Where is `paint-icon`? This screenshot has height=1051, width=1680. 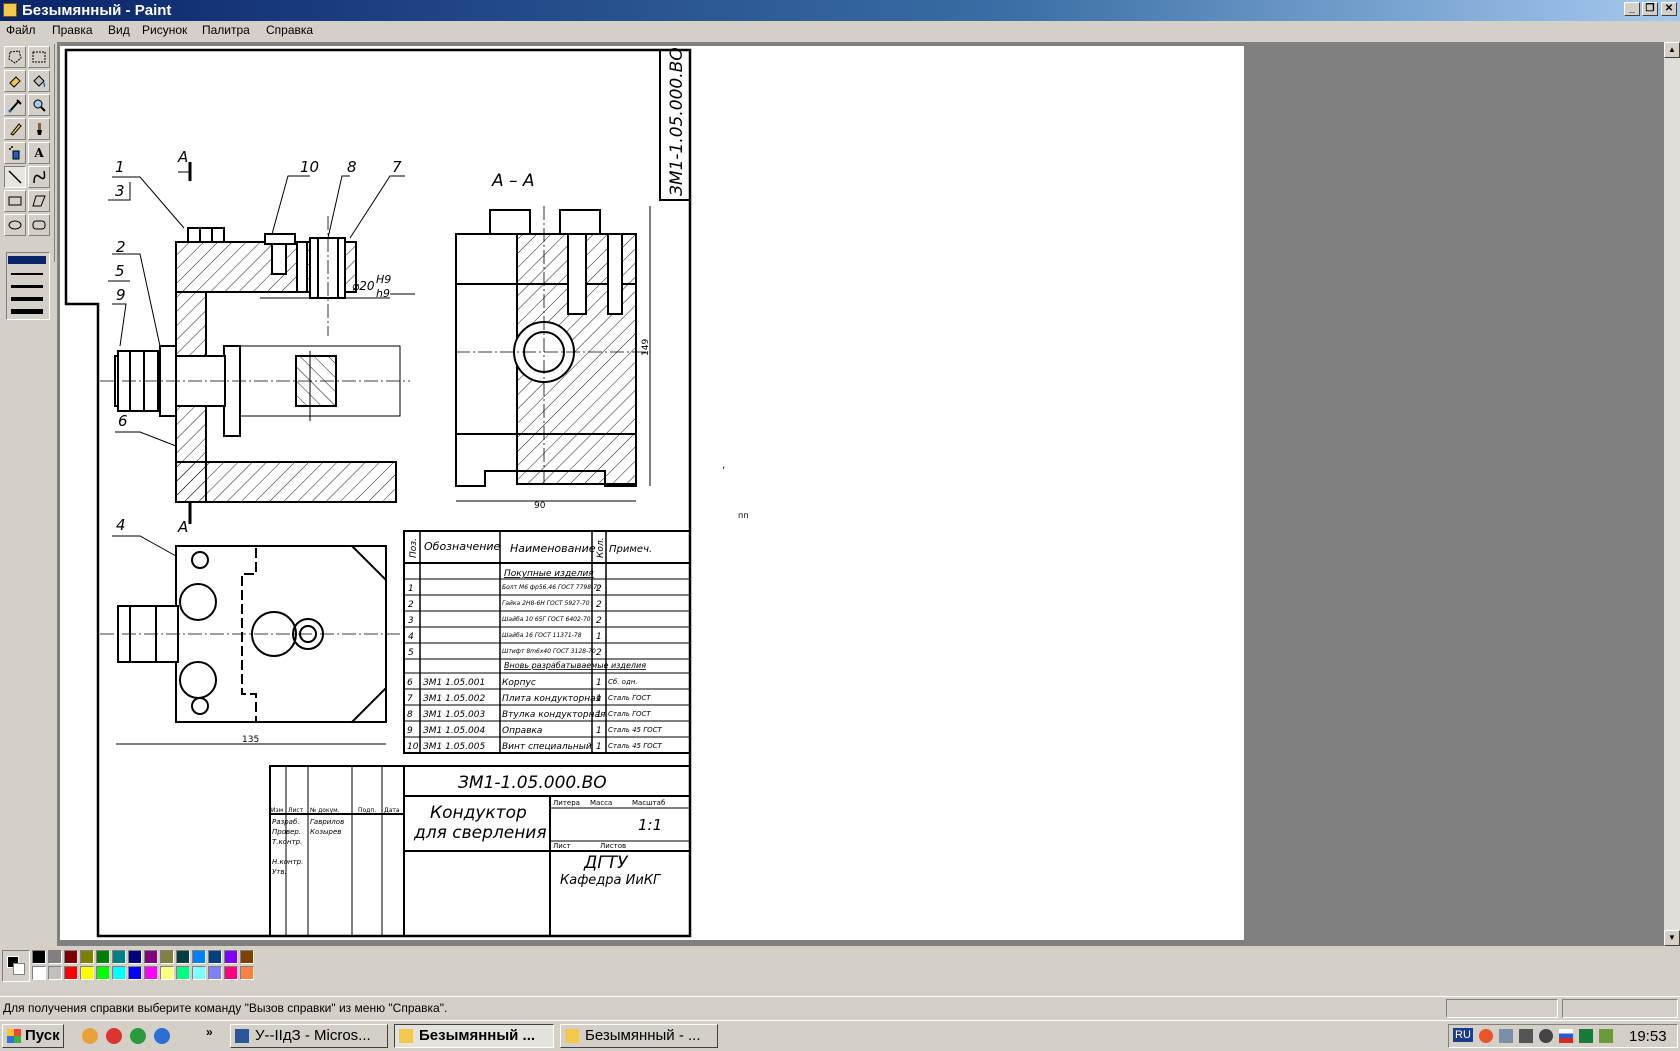 paint-icon is located at coordinates (572, 1036).